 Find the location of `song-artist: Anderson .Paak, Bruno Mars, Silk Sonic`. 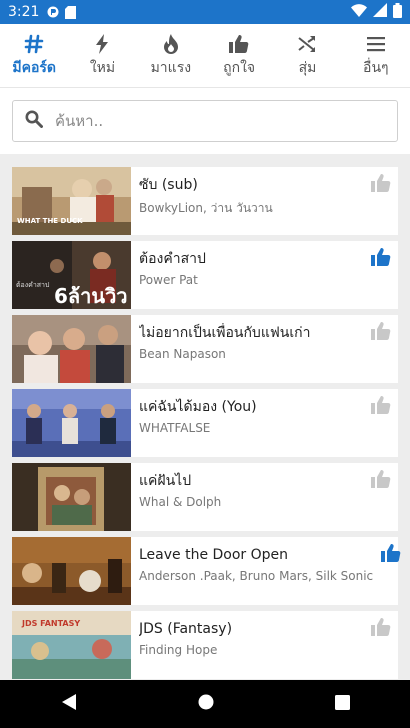

song-artist: Anderson .Paak, Bruno Mars, Silk Sonic is located at coordinates (256, 576).